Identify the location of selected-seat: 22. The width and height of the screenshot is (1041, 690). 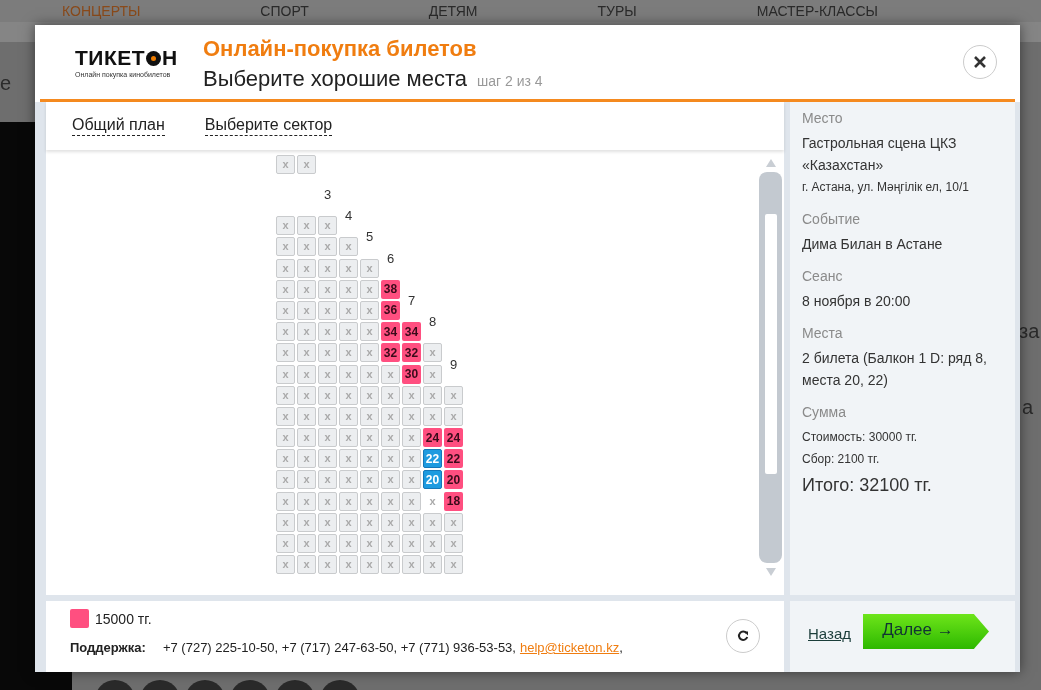
(432, 459).